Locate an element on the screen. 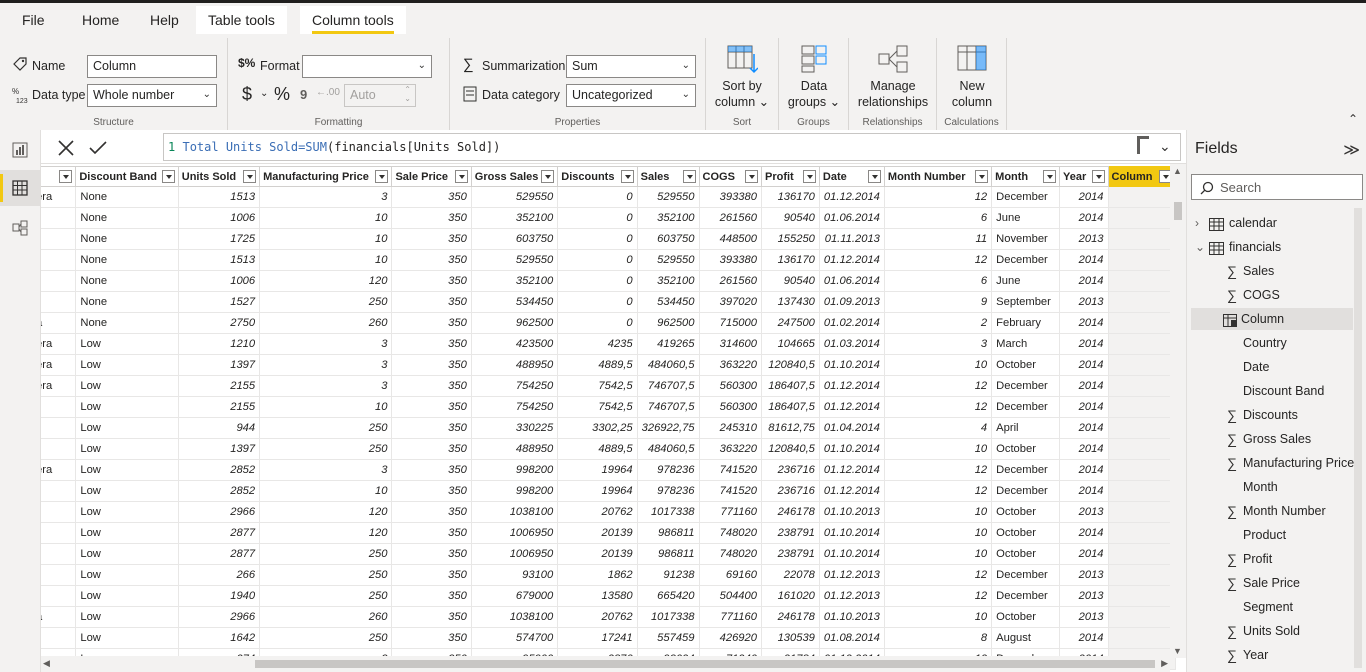  table-cell: 01.04.2014 is located at coordinates (851, 428).